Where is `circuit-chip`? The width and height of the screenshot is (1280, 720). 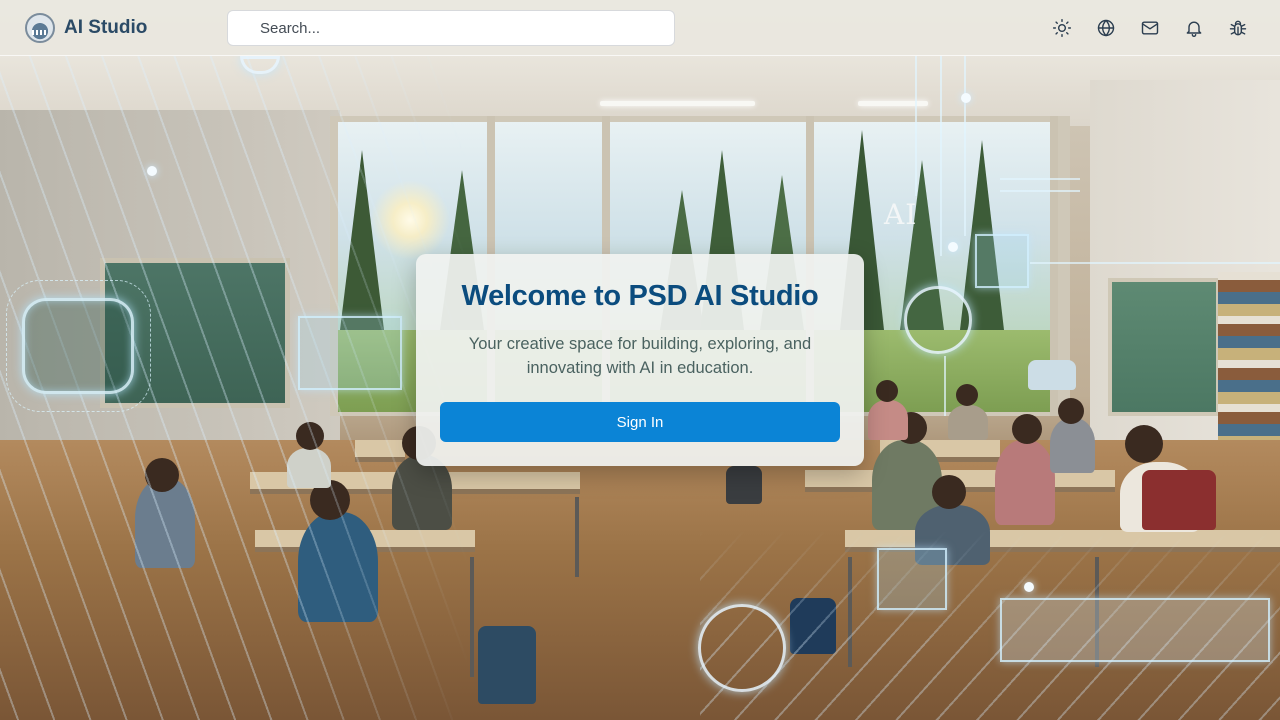
circuit-chip is located at coordinates (78, 346).